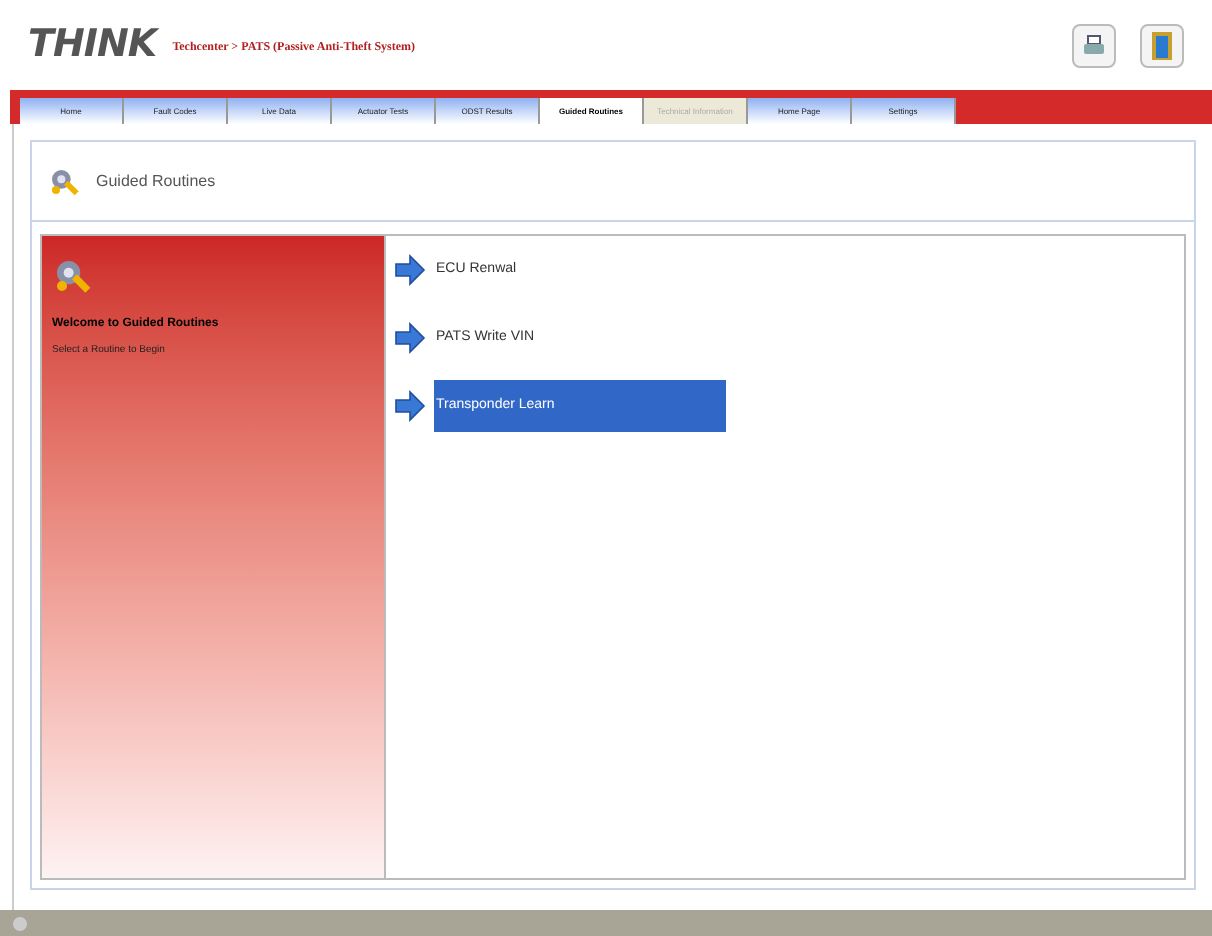 The image size is (1212, 936). What do you see at coordinates (20, 923) in the screenshot?
I see `status-icon` at bounding box center [20, 923].